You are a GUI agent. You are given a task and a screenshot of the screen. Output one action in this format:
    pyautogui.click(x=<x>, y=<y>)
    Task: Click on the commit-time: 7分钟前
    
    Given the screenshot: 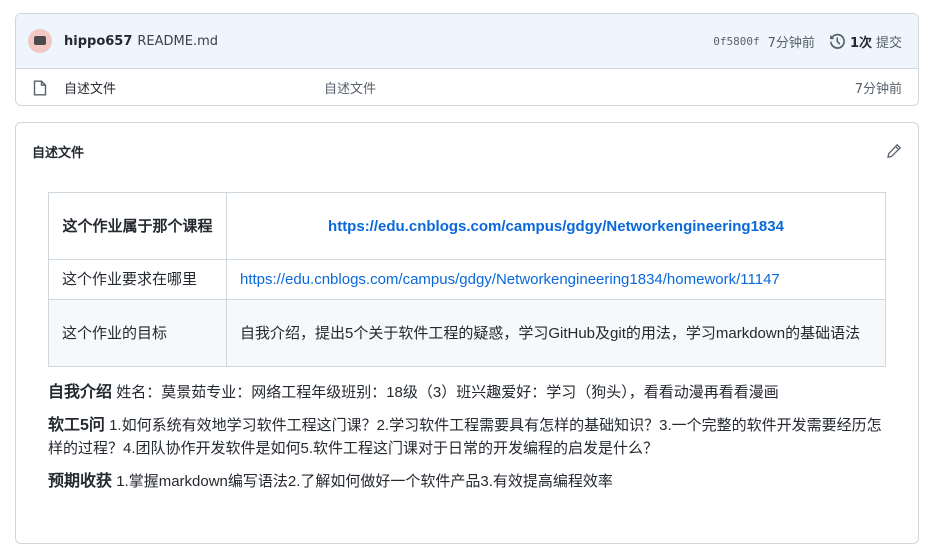 What is the action you would take?
    pyautogui.click(x=791, y=43)
    